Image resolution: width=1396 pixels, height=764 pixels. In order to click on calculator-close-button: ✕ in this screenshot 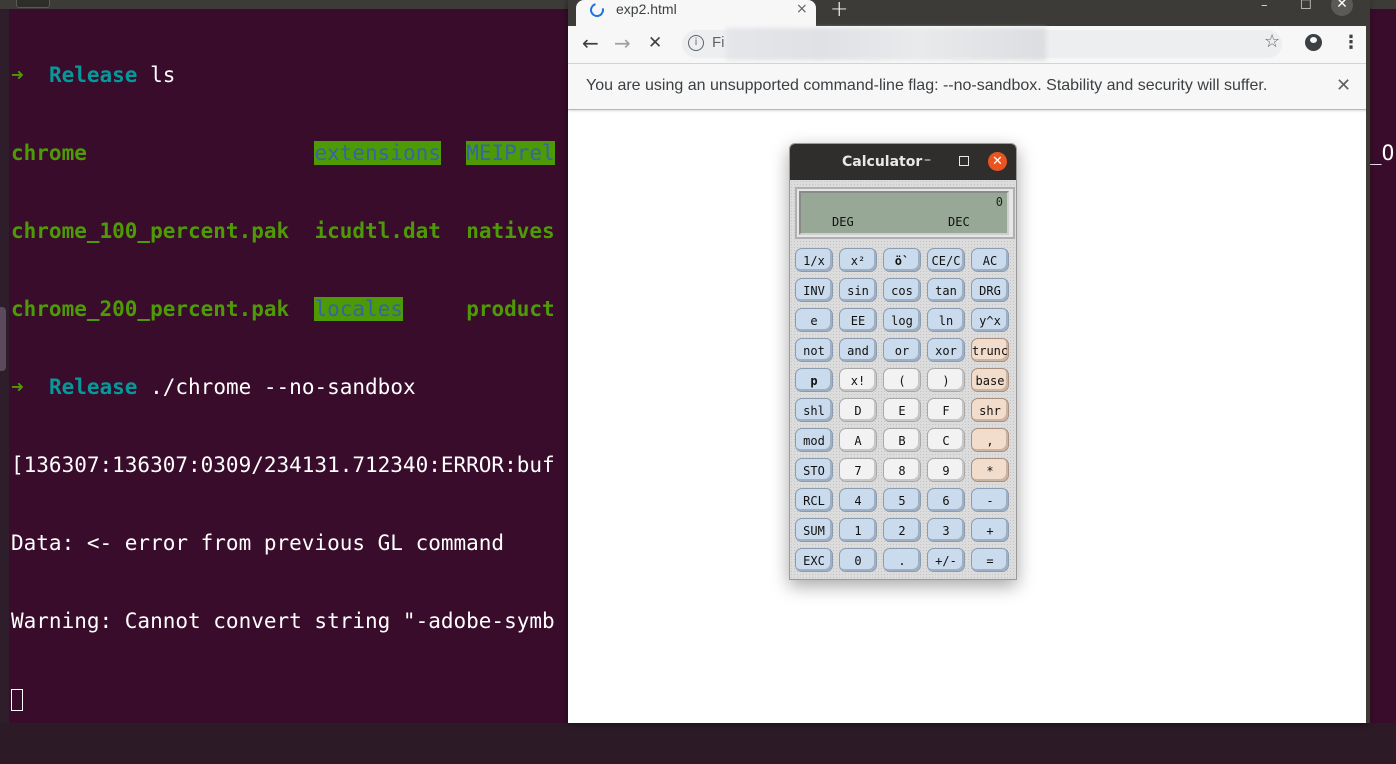, I will do `click(997, 161)`.